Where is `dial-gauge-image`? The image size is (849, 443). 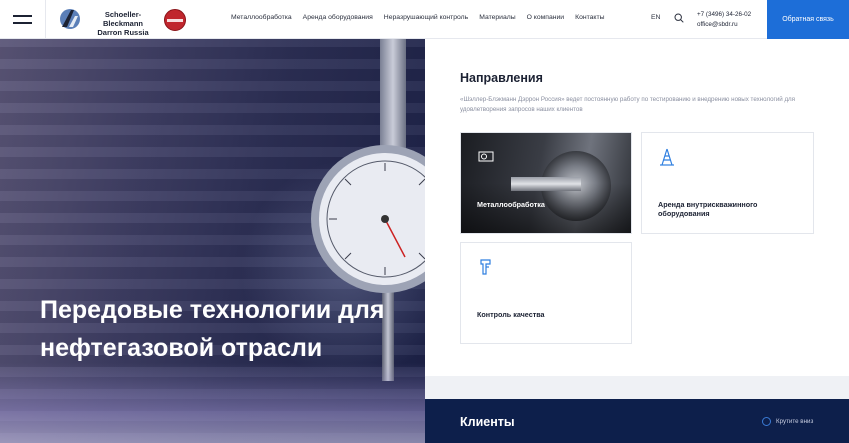 dial-gauge-image is located at coordinates (368, 219).